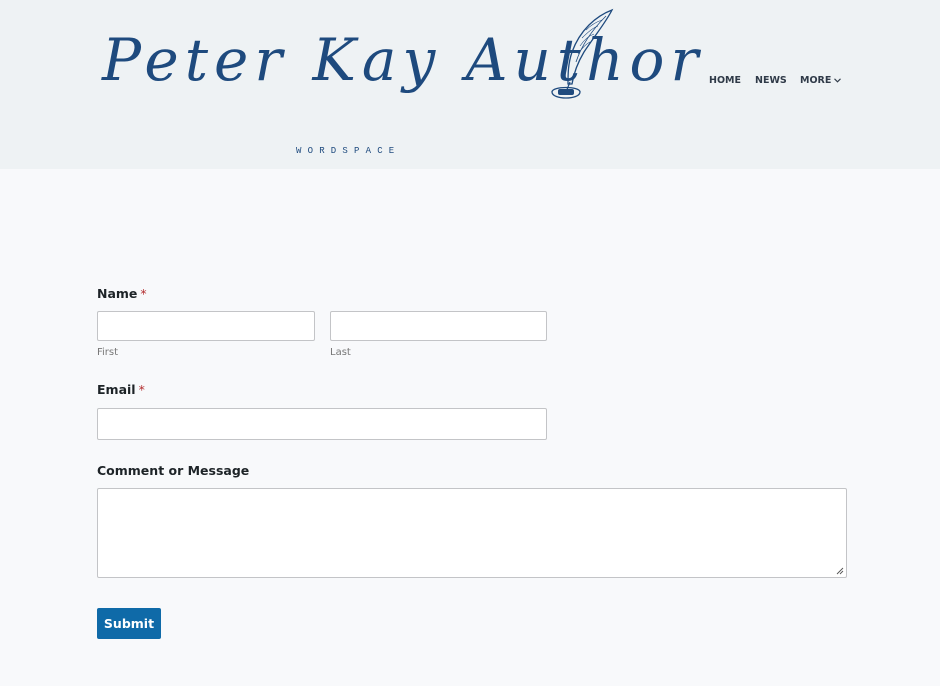 The image size is (940, 686). What do you see at coordinates (840, 571) in the screenshot?
I see `resize-handle-icon` at bounding box center [840, 571].